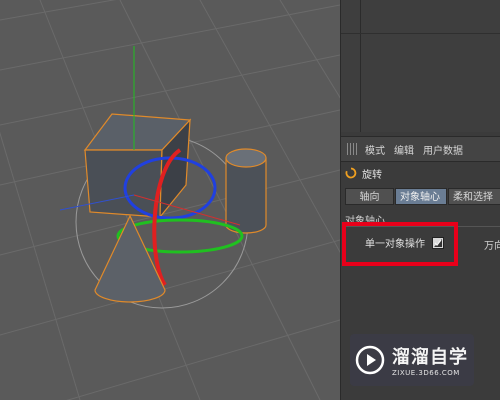  What do you see at coordinates (430, 357) in the screenshot?
I see `watermark-brand: 溜溜自学` at bounding box center [430, 357].